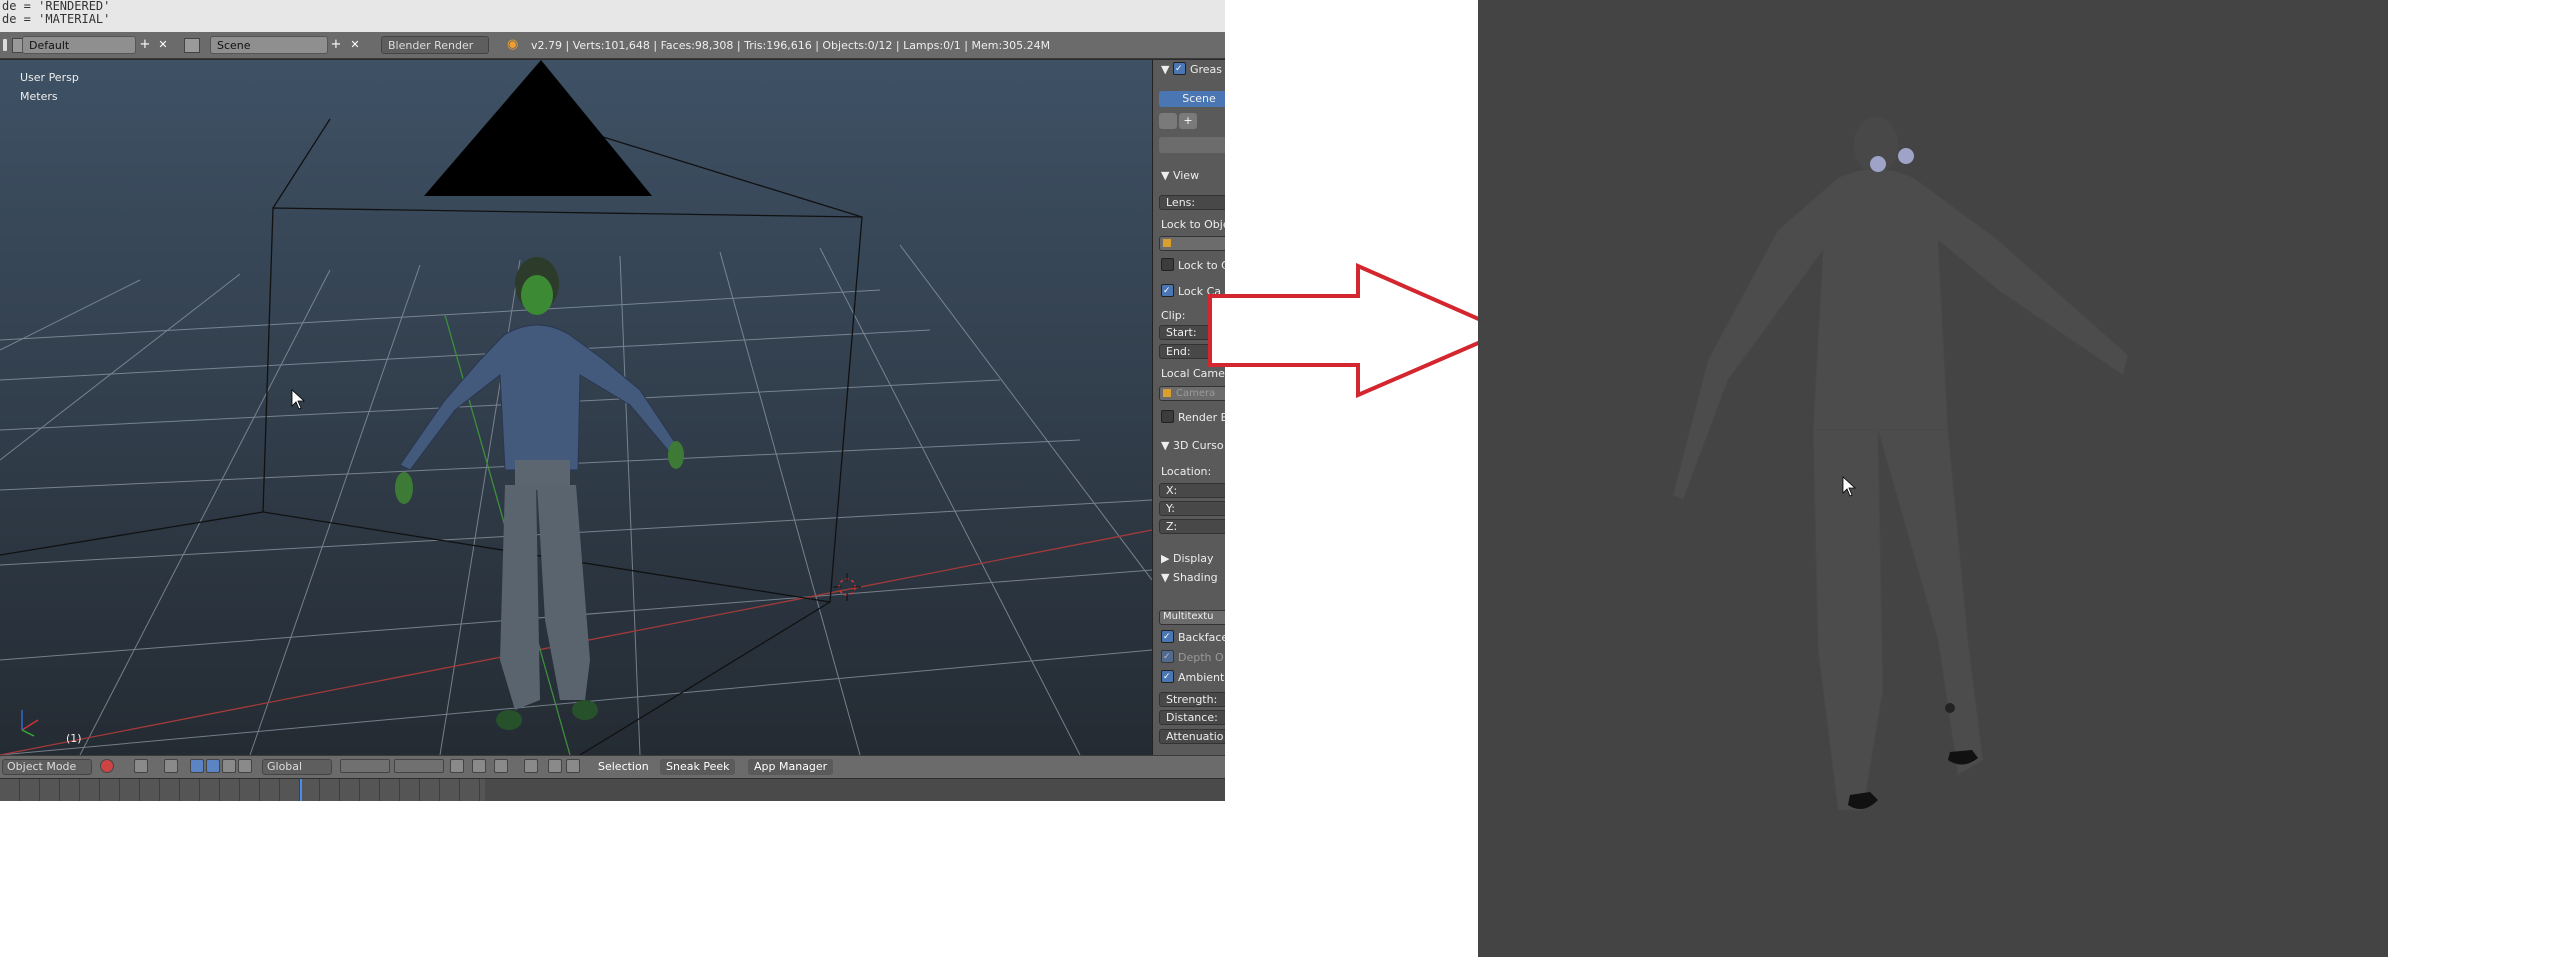 The width and height of the screenshot is (2560, 962). I want to click on scene-tab: Scene, so click(1192, 99).